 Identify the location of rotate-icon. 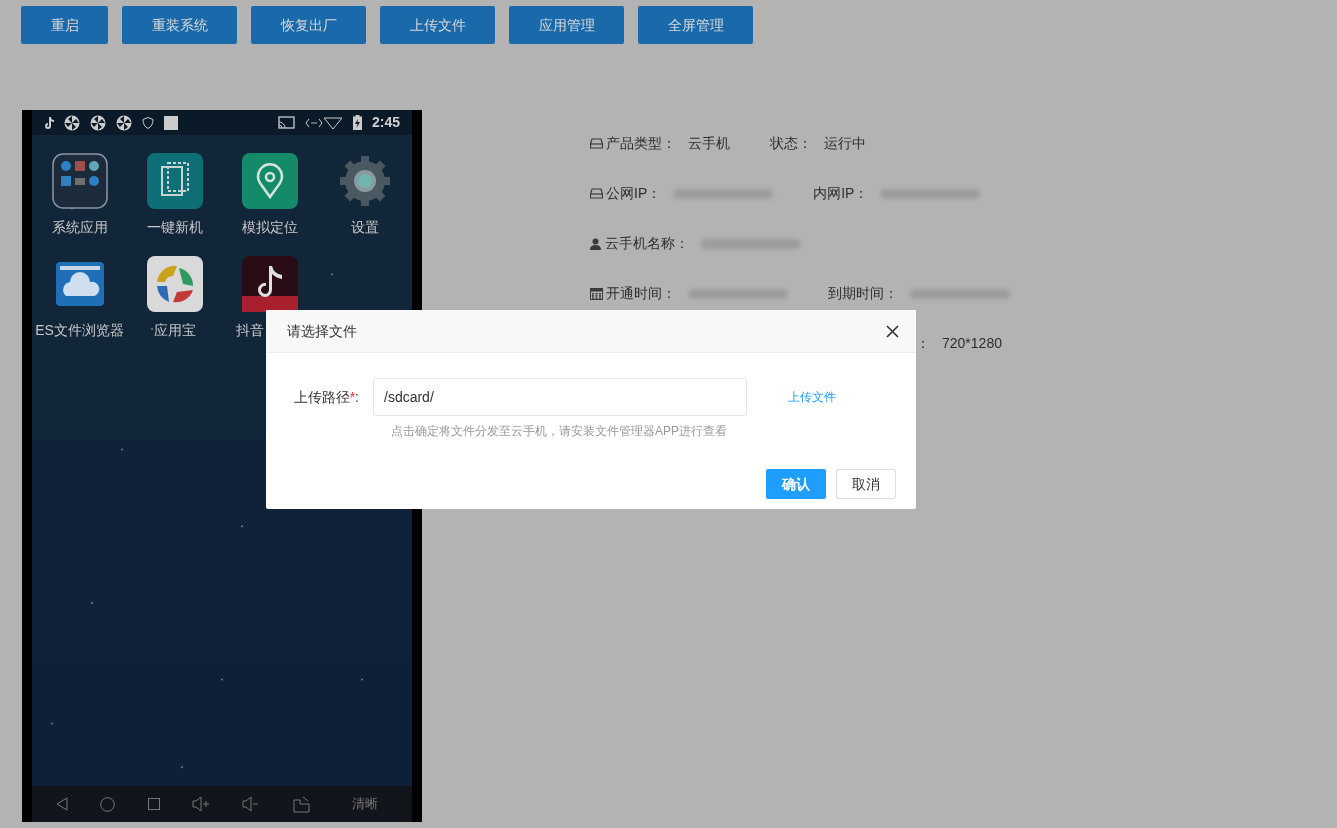
(301, 804).